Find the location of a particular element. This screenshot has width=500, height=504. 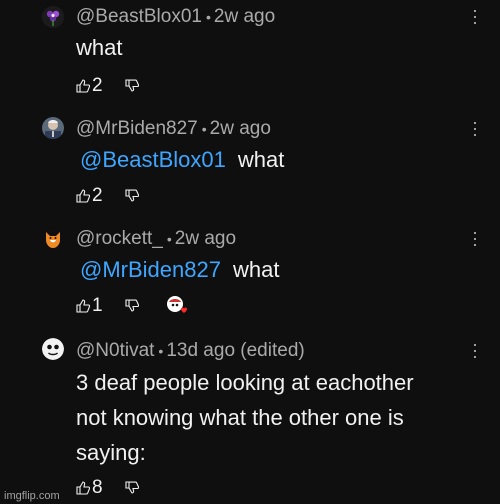

comment-meta: @rockett_ • 2w ago is located at coordinates (156, 239).